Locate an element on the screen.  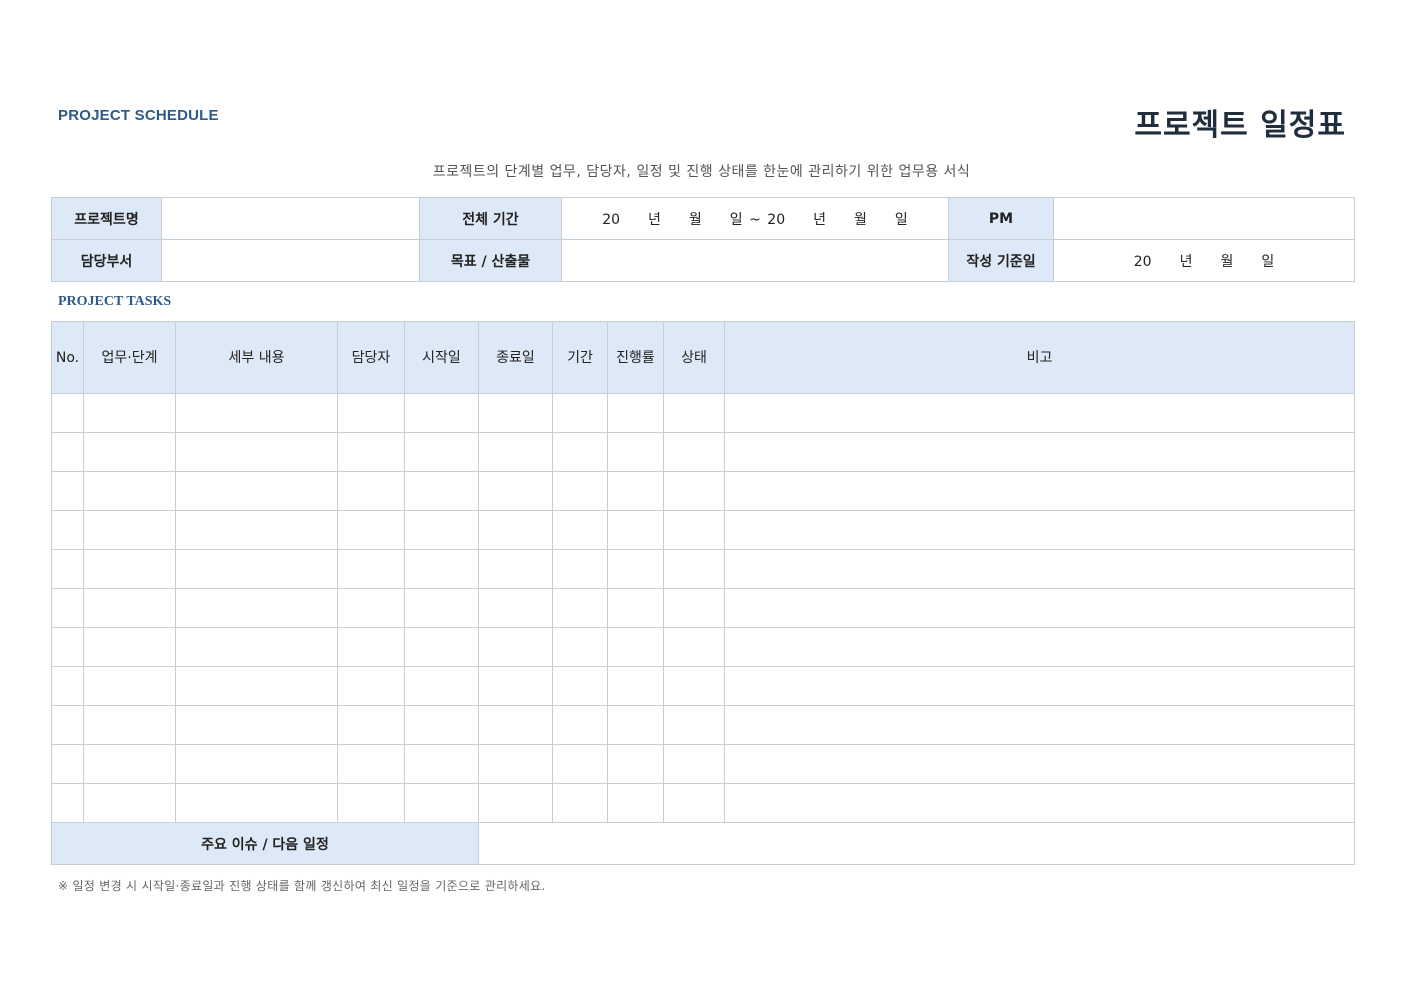
dept-field is located at coordinates (290, 260).